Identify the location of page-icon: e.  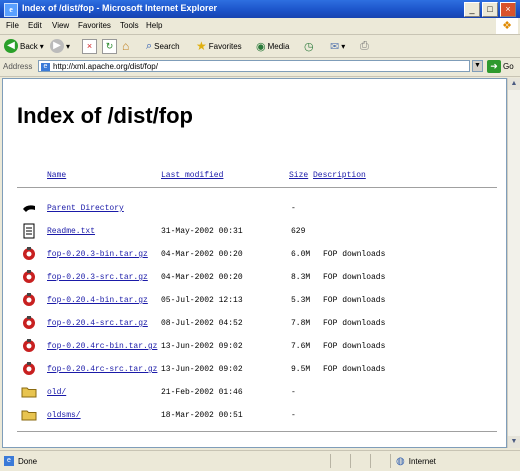
(45, 67).